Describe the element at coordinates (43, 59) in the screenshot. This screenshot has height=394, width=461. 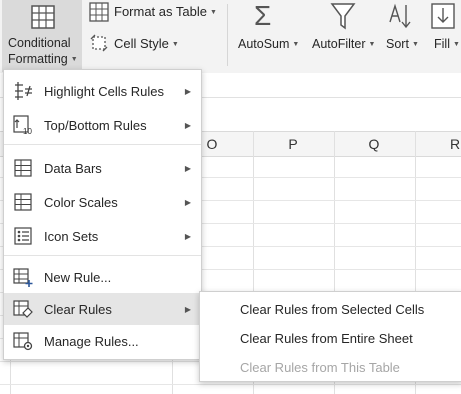
I see `conditional-formatting-label-line2: Formatting ▼` at that location.